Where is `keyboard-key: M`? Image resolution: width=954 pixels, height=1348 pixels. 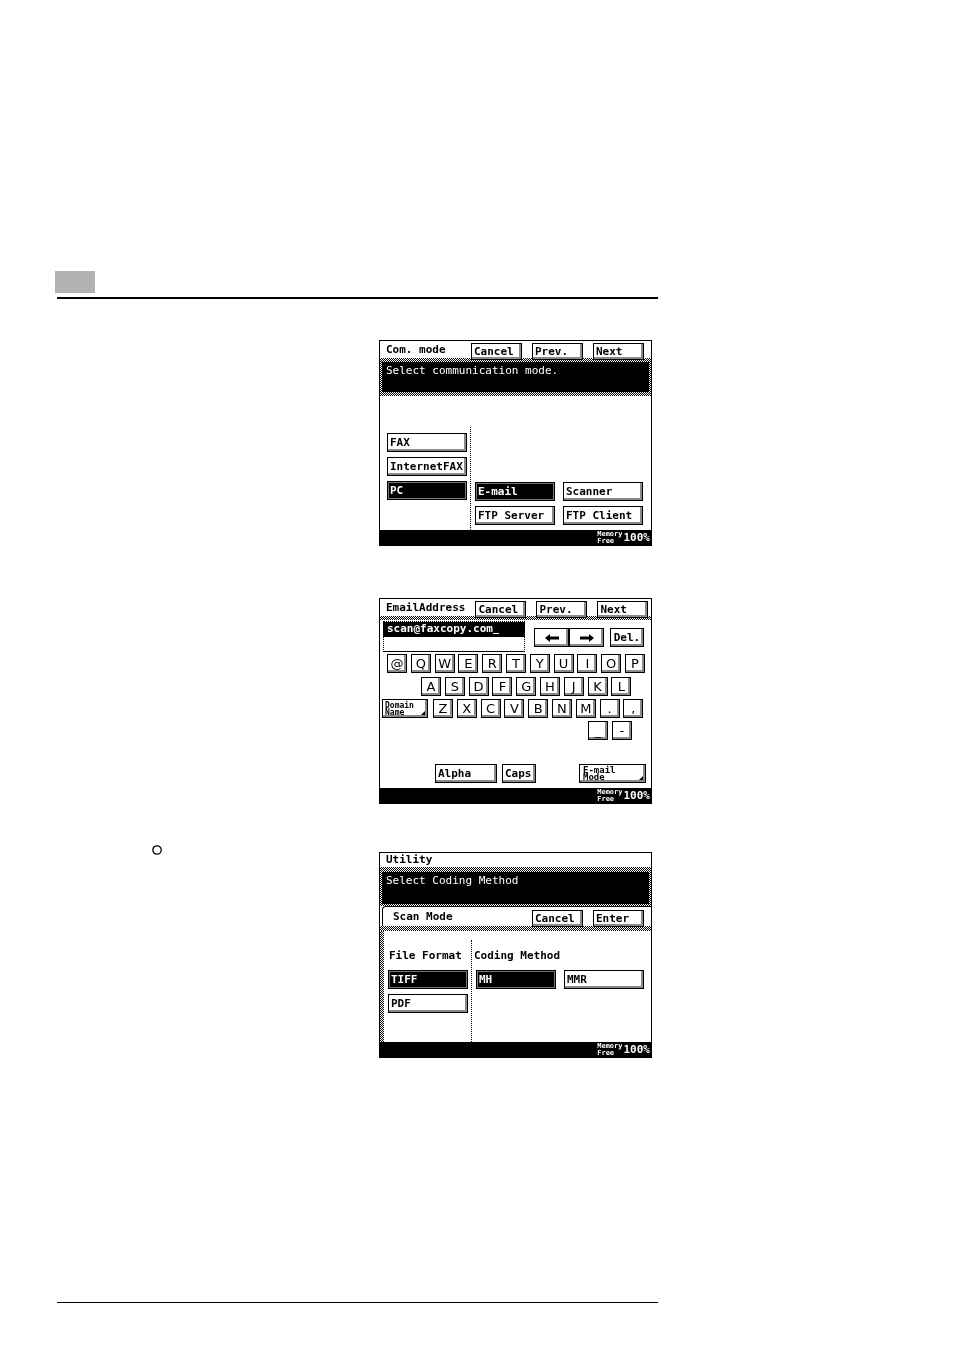 keyboard-key: M is located at coordinates (585, 708).